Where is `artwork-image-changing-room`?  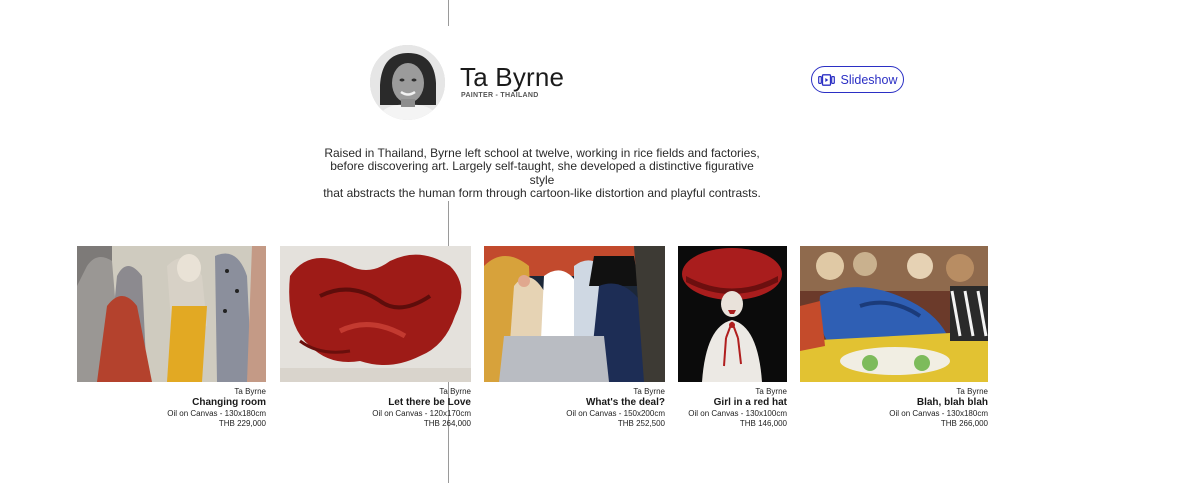 artwork-image-changing-room is located at coordinates (171, 314).